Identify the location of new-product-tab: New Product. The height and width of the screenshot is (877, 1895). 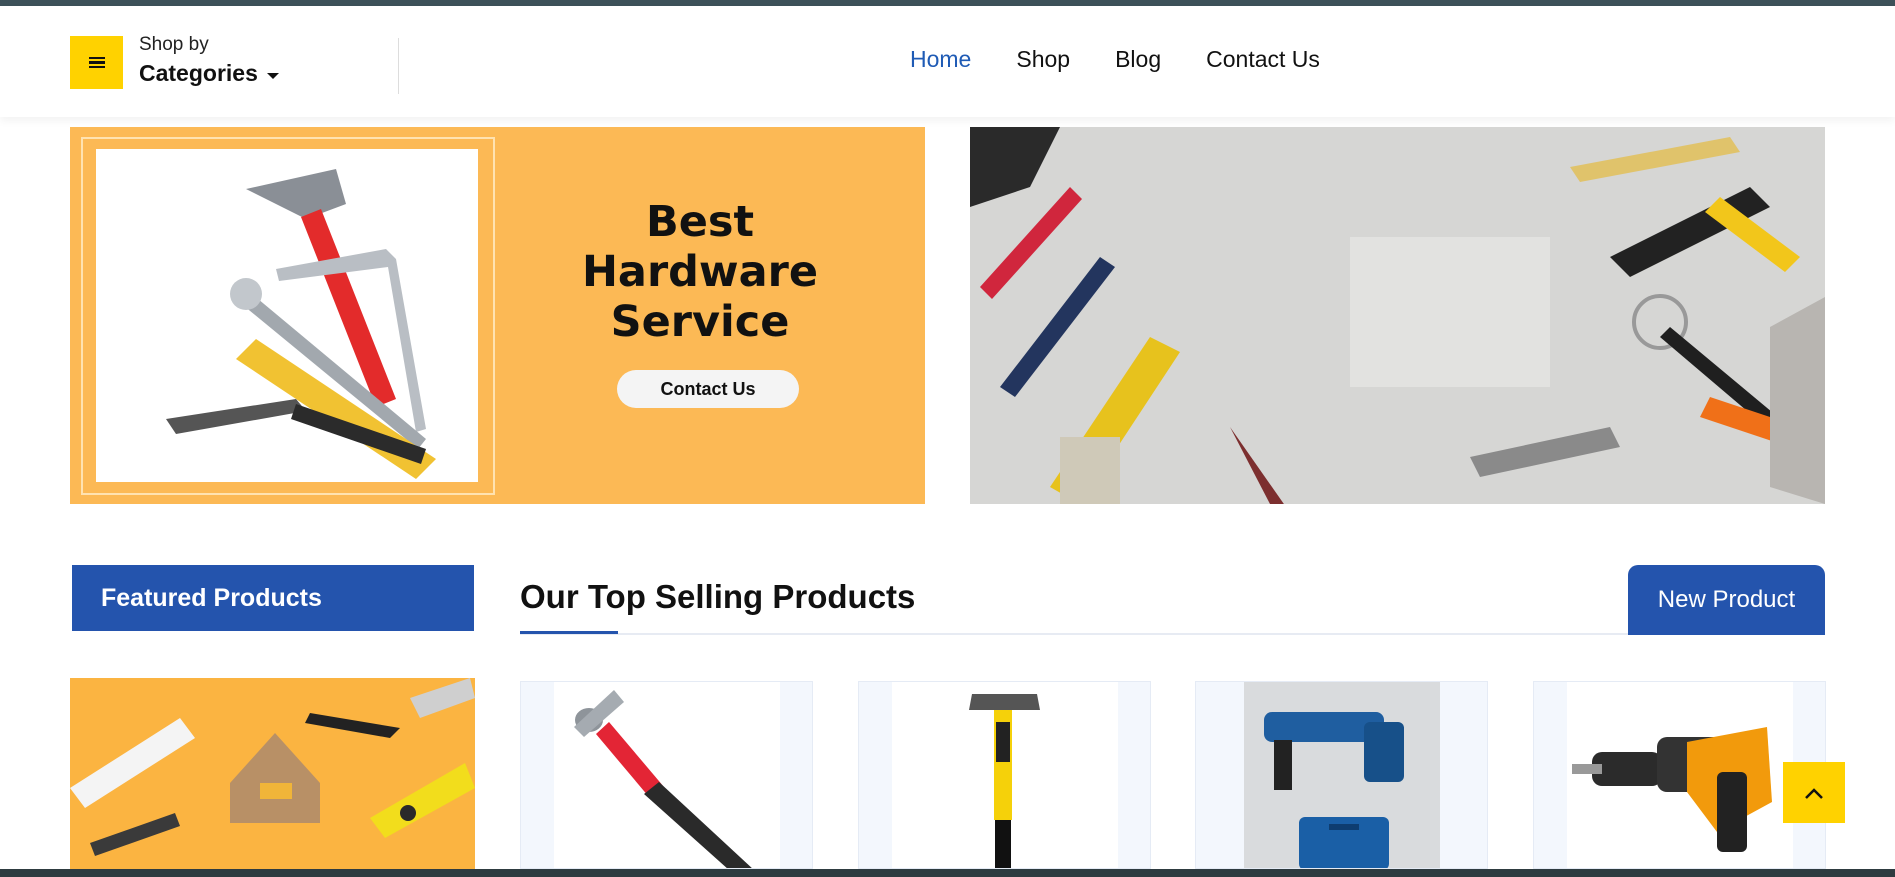
(1726, 600).